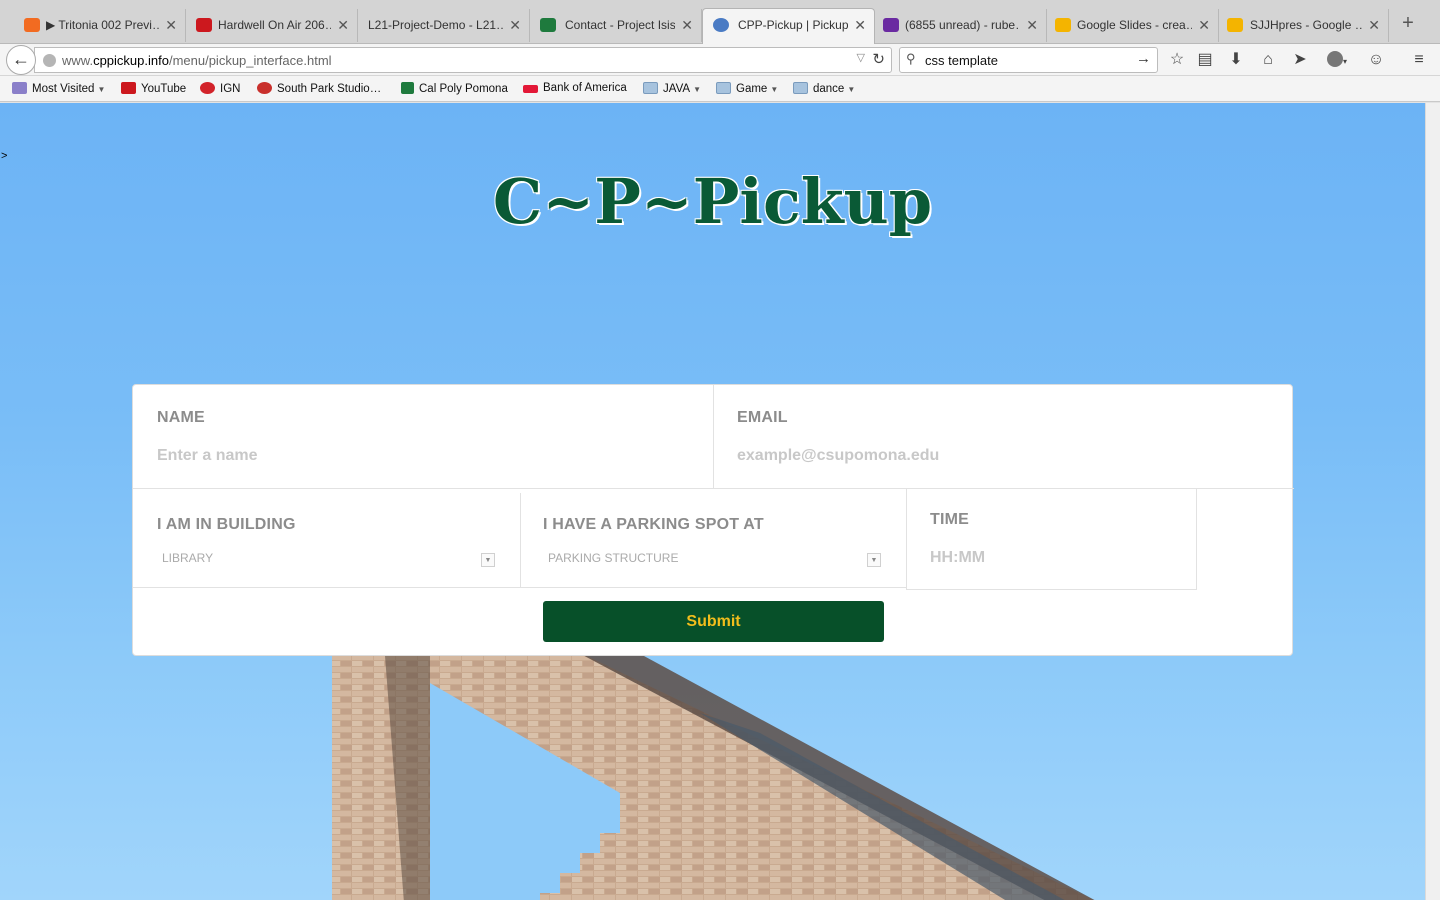 This screenshot has height=900, width=1440. What do you see at coordinates (207, 88) in the screenshot?
I see `ign-icon` at bounding box center [207, 88].